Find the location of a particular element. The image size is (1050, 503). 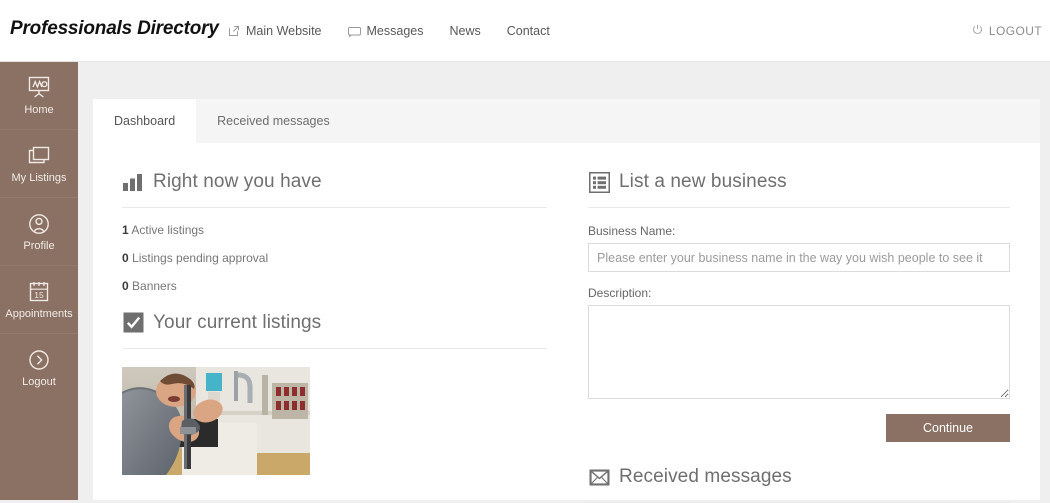

checkbox-checked-icon is located at coordinates (133, 323).